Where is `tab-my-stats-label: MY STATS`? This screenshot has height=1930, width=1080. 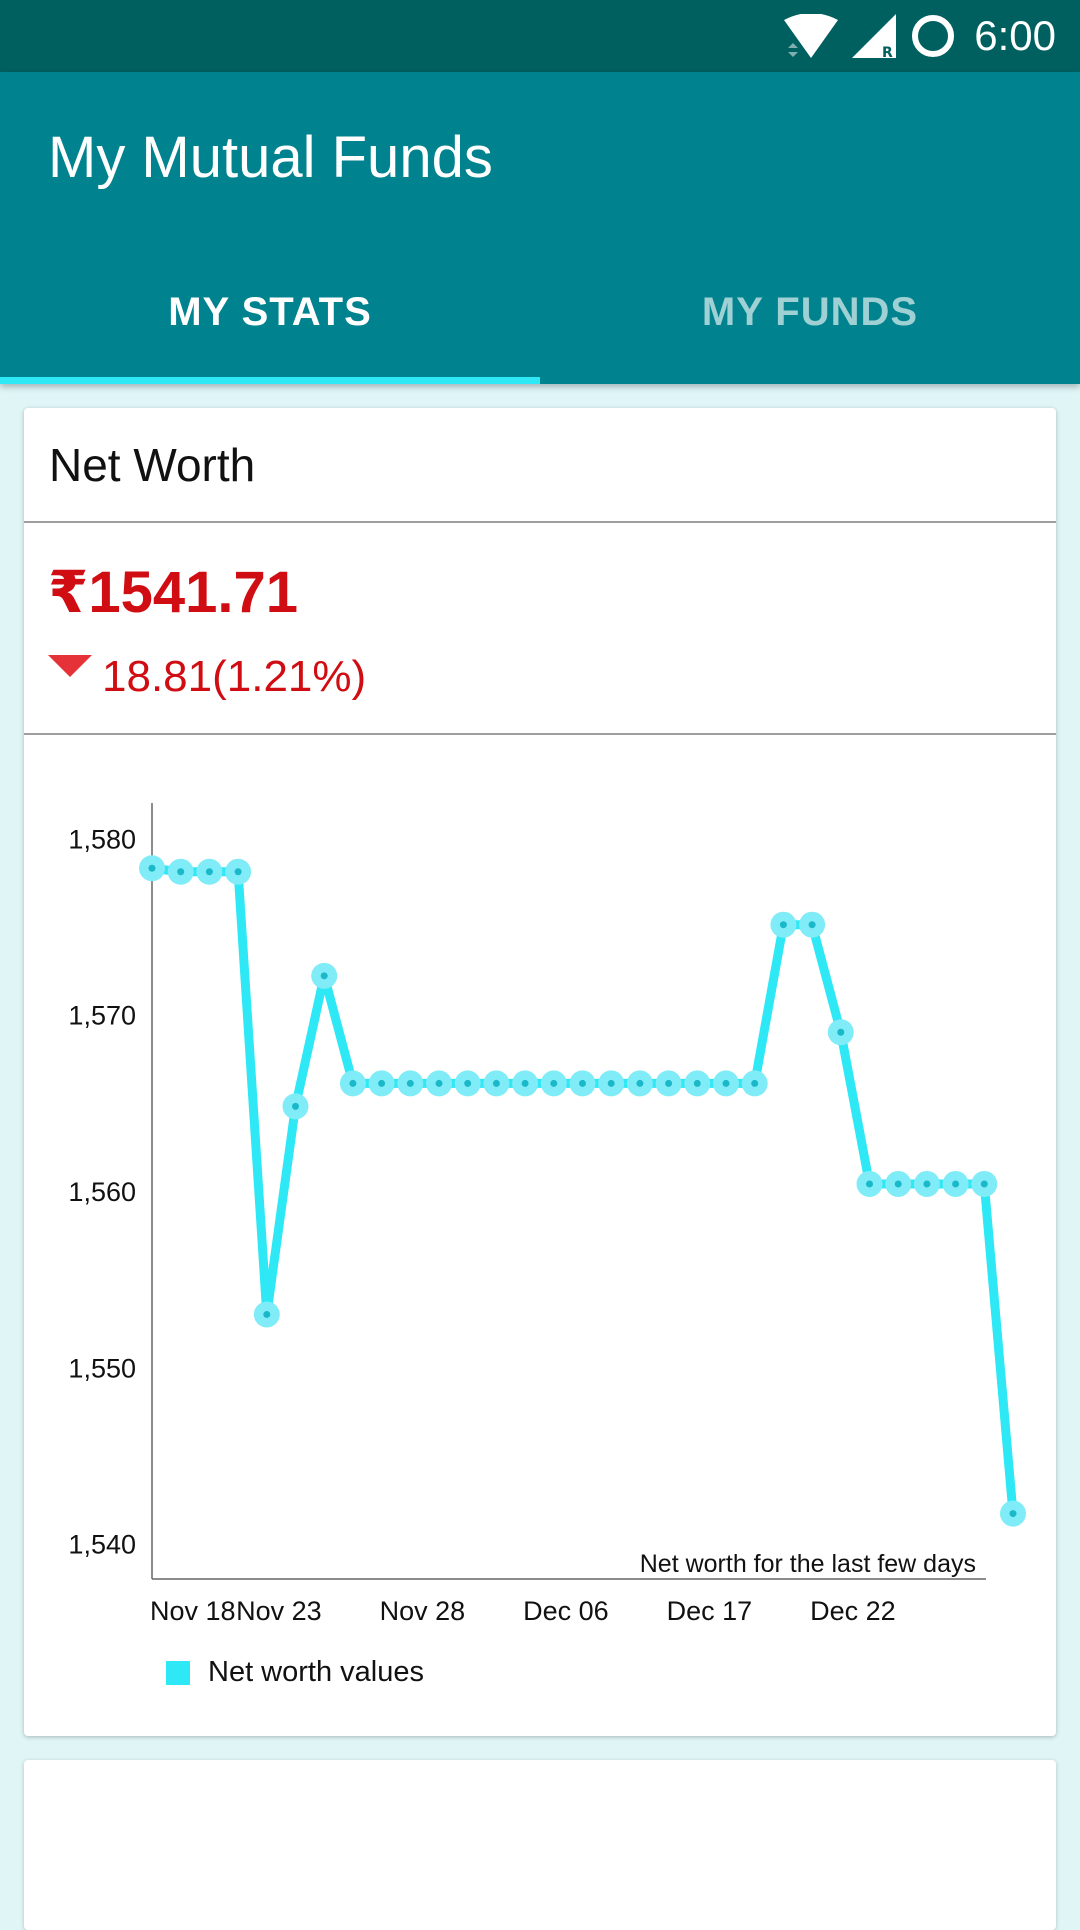 tab-my-stats-label: MY STATS is located at coordinates (270, 311).